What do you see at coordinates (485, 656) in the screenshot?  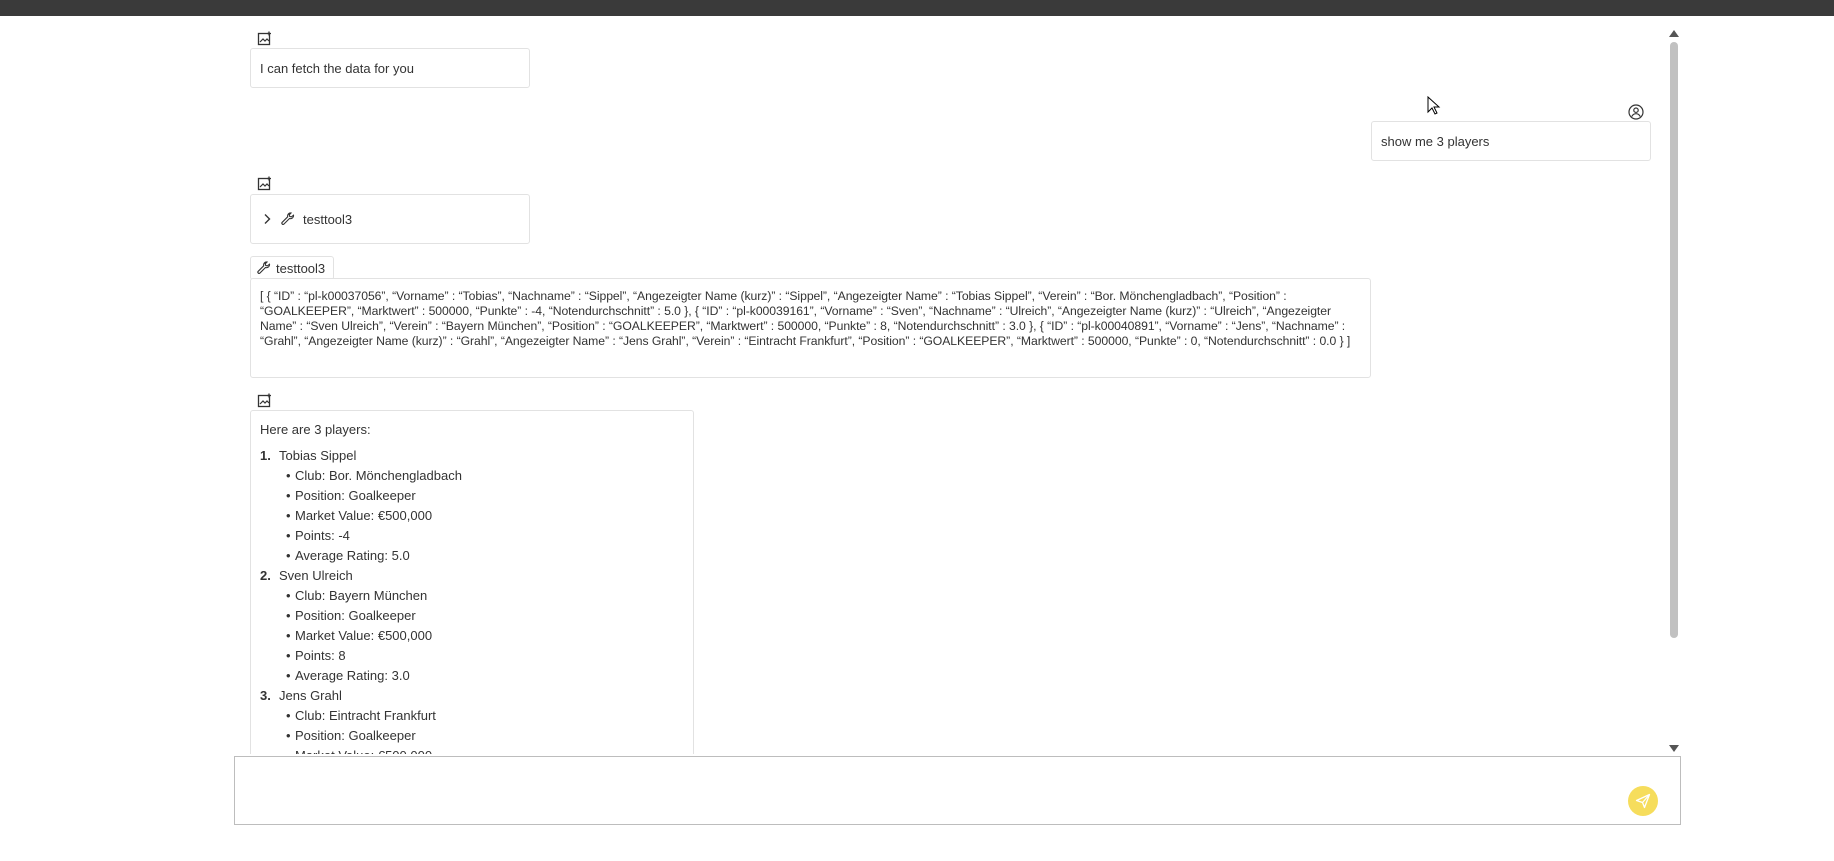 I see `player-detail: Points: 8` at bounding box center [485, 656].